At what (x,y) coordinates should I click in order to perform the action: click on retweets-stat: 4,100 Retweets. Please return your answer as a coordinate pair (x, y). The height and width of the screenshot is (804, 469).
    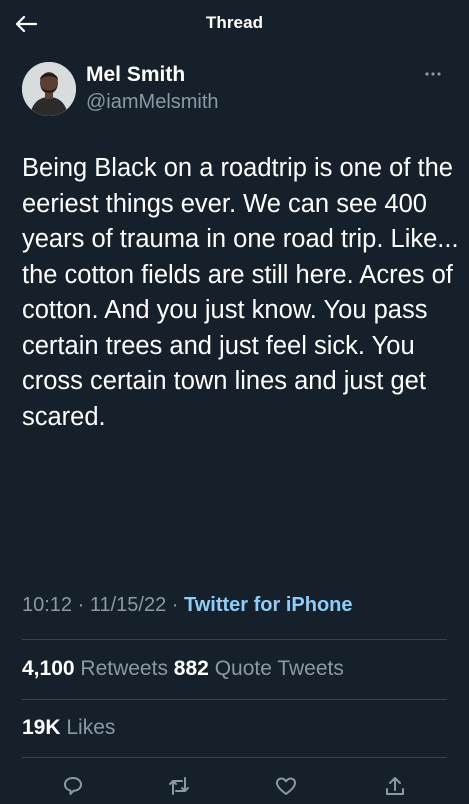
    Looking at the image, I should click on (95, 668).